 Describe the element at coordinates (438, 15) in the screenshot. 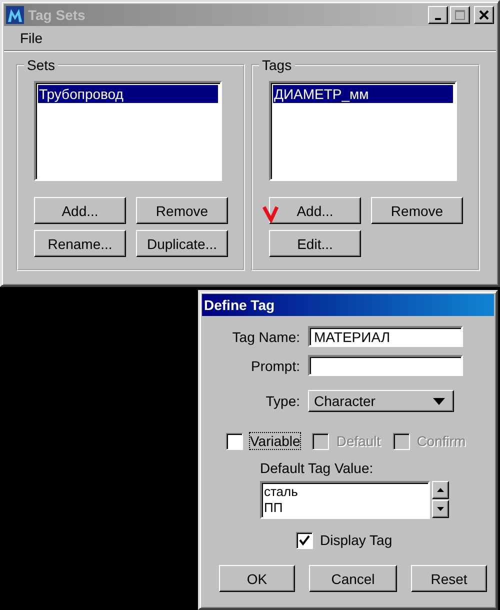

I see `minimize-button` at that location.